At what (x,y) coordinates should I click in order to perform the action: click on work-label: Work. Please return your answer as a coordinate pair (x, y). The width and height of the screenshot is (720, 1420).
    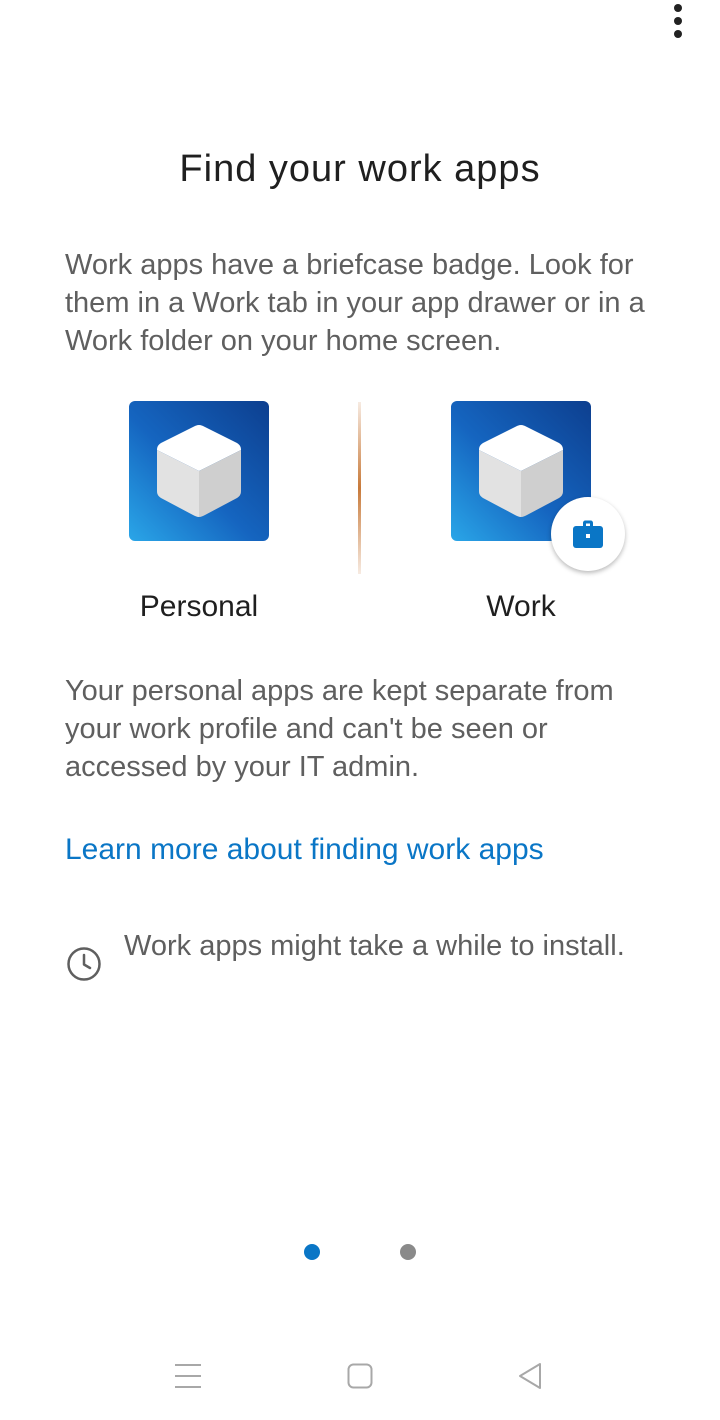
    Looking at the image, I should click on (521, 606).